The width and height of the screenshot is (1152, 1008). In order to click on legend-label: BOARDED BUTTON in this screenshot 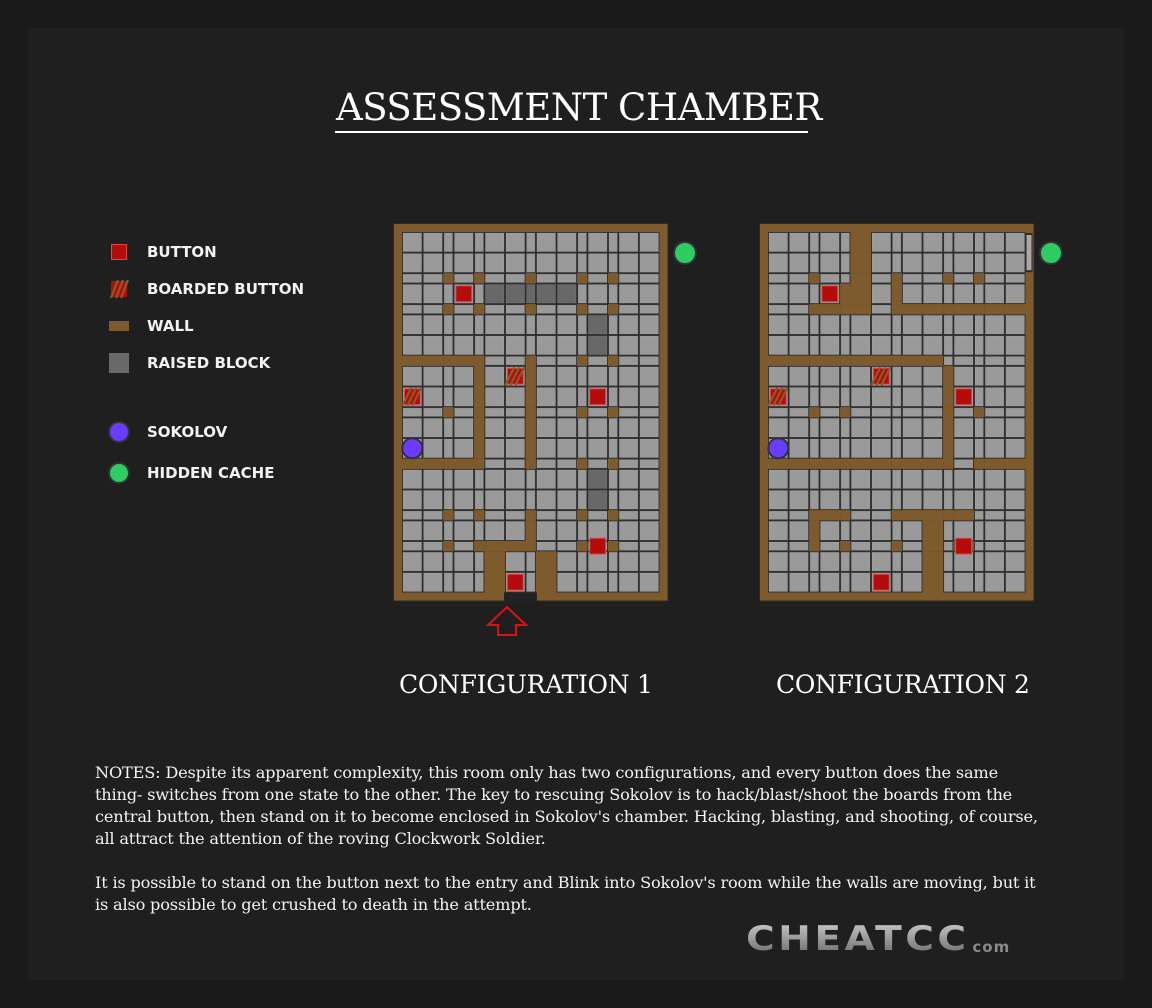, I will do `click(226, 289)`.